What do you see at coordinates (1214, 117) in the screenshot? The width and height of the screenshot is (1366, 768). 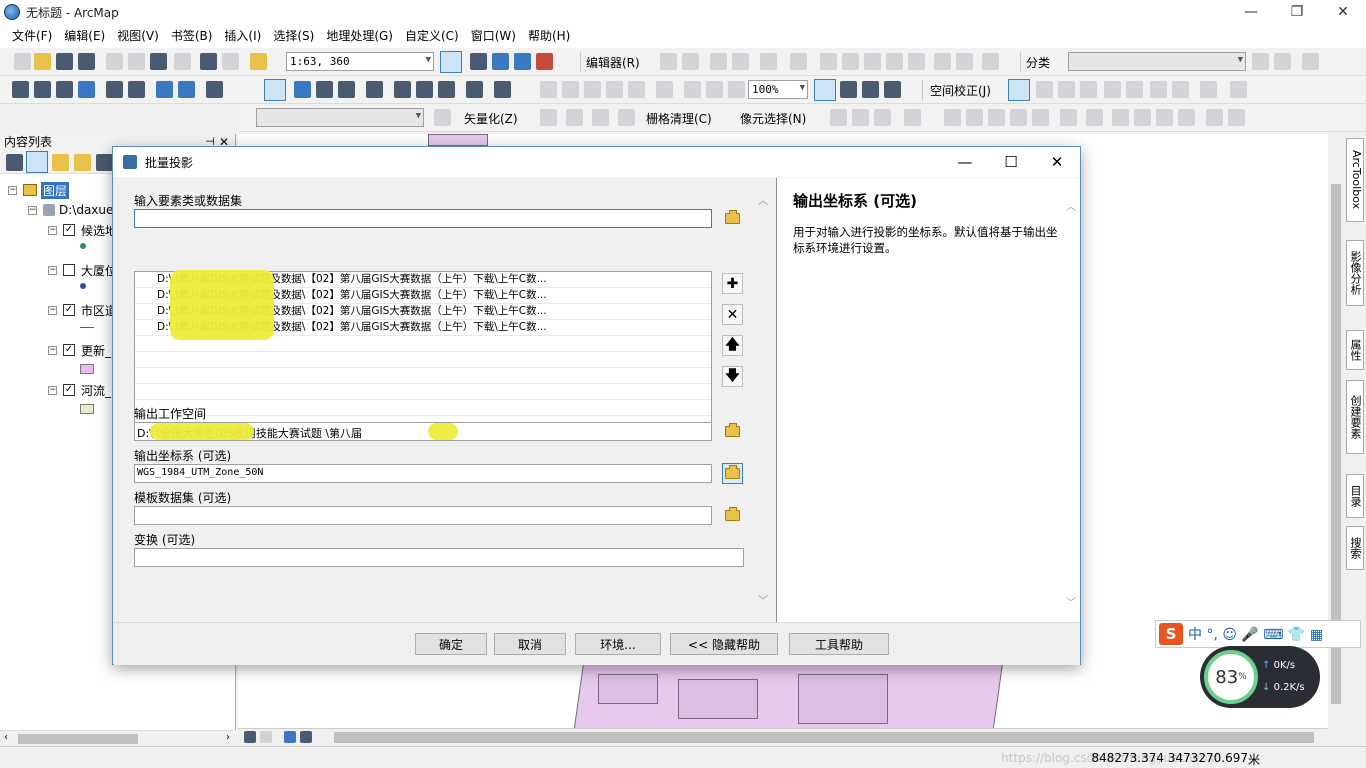 I see `raster-tool-e-icon` at bounding box center [1214, 117].